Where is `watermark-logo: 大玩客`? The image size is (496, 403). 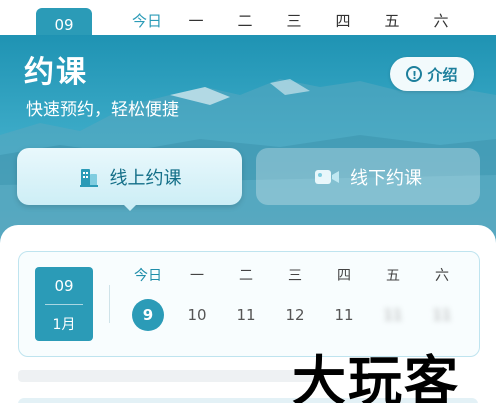
watermark-logo: 大玩客 is located at coordinates (376, 376).